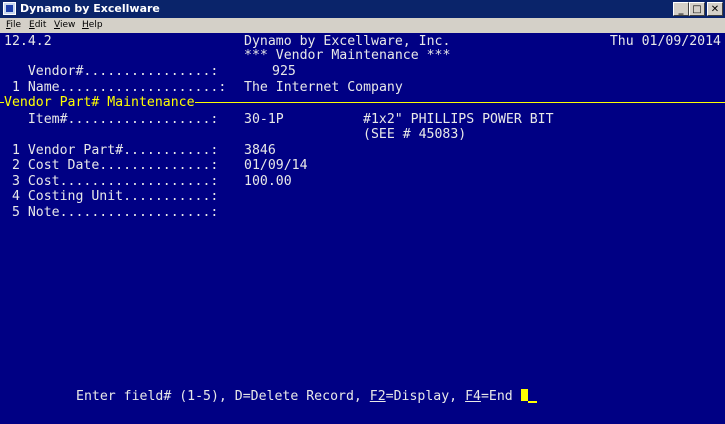  I want to click on field-cost-date-value: 01/09/14, so click(276, 166).